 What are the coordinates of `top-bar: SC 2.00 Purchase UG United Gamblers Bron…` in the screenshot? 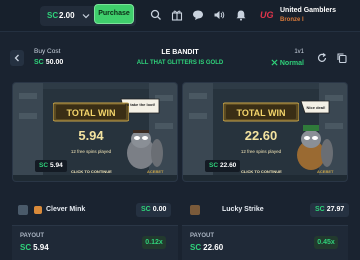 It's located at (180, 16).